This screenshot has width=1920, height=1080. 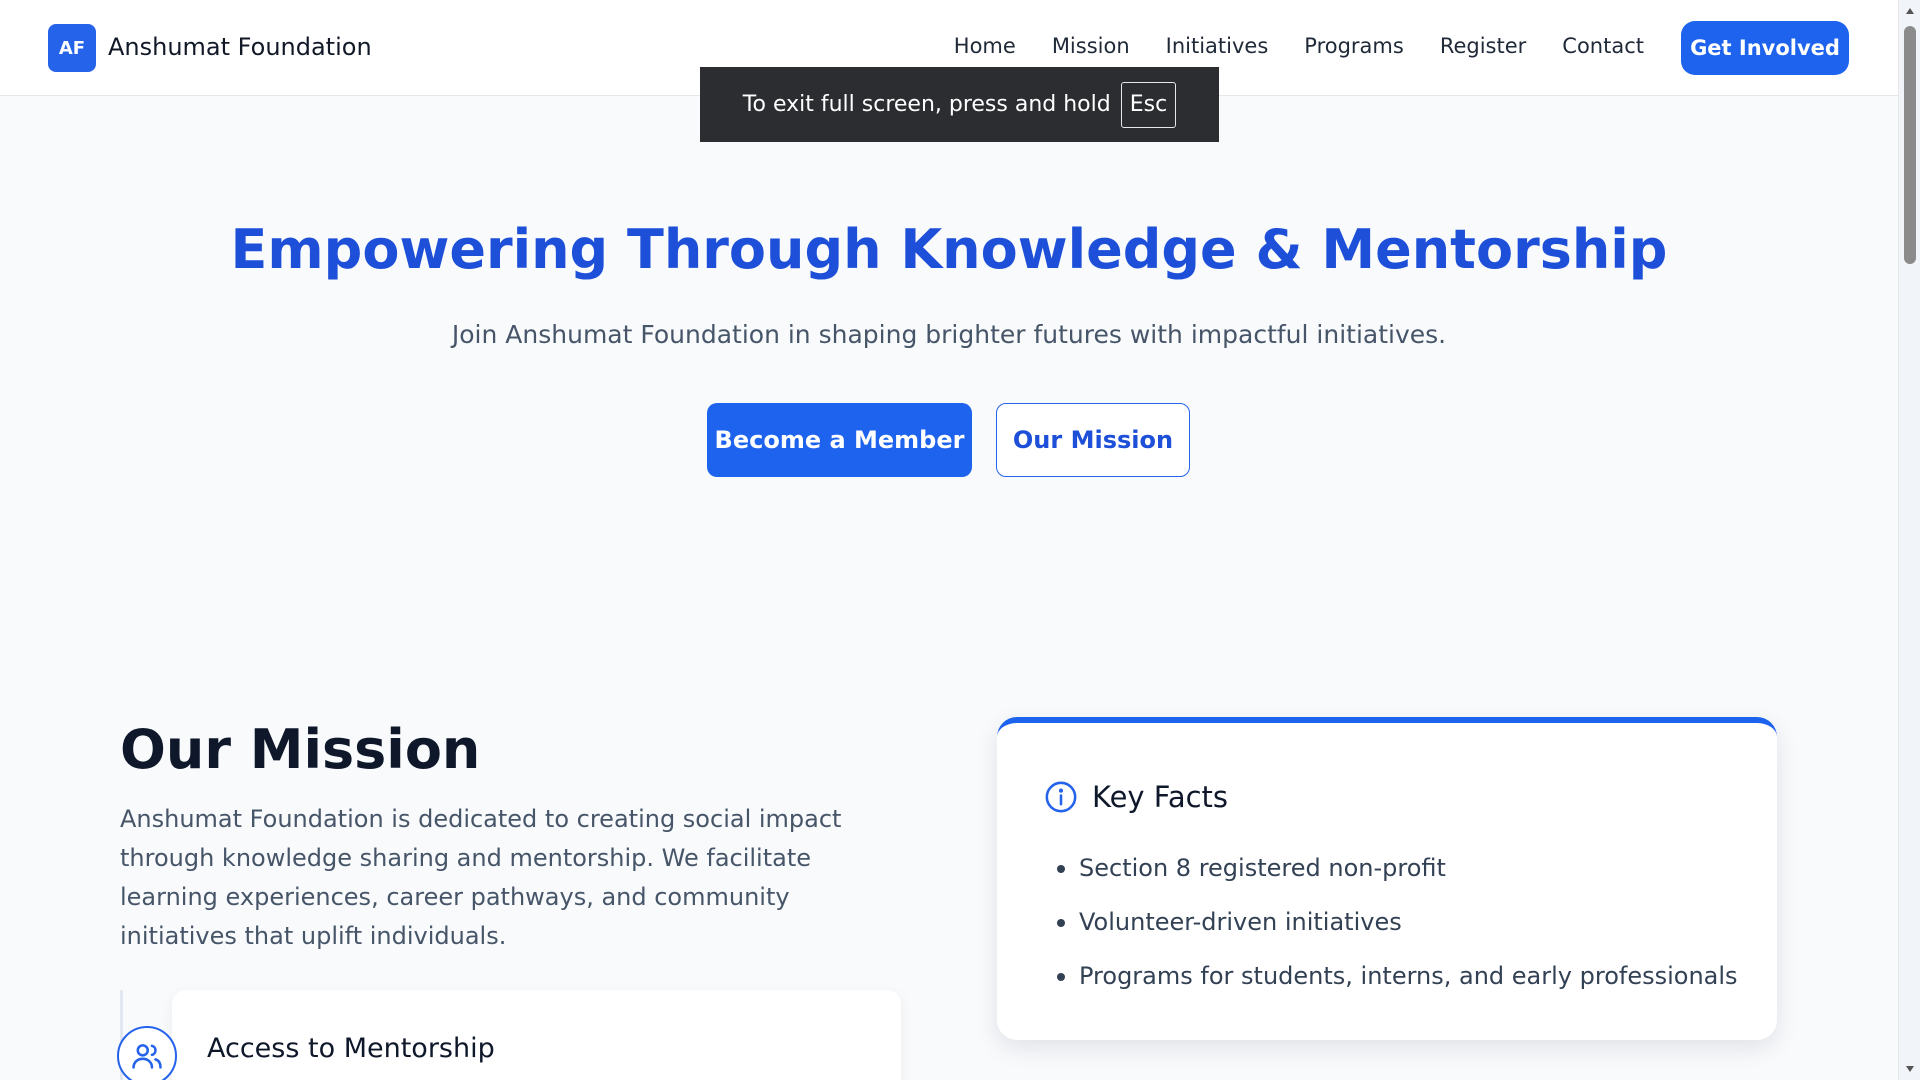 What do you see at coordinates (1061, 797) in the screenshot?
I see `info-icon` at bounding box center [1061, 797].